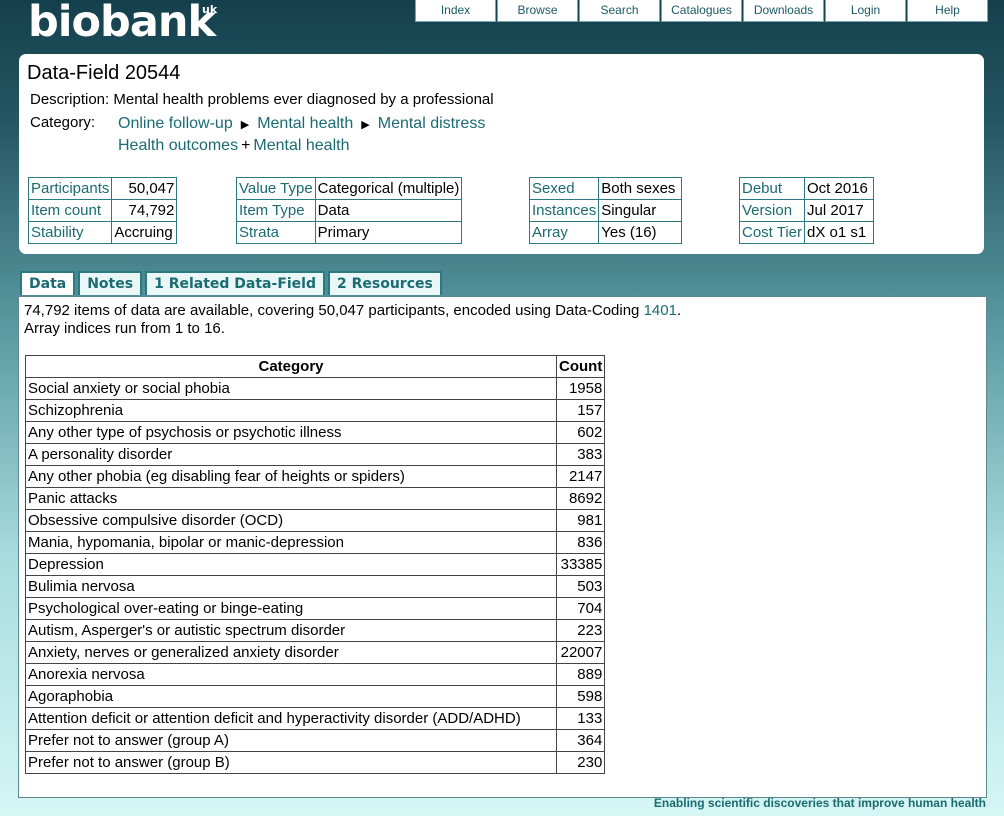 This screenshot has width=1004, height=816. I want to click on tab-resources: 2 Resources, so click(385, 283).